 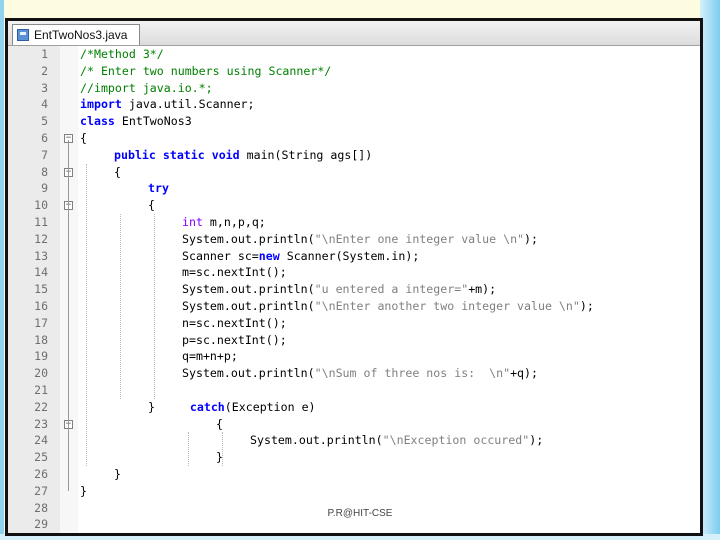 What do you see at coordinates (68, 316) in the screenshot?
I see `fold-tree-line` at bounding box center [68, 316].